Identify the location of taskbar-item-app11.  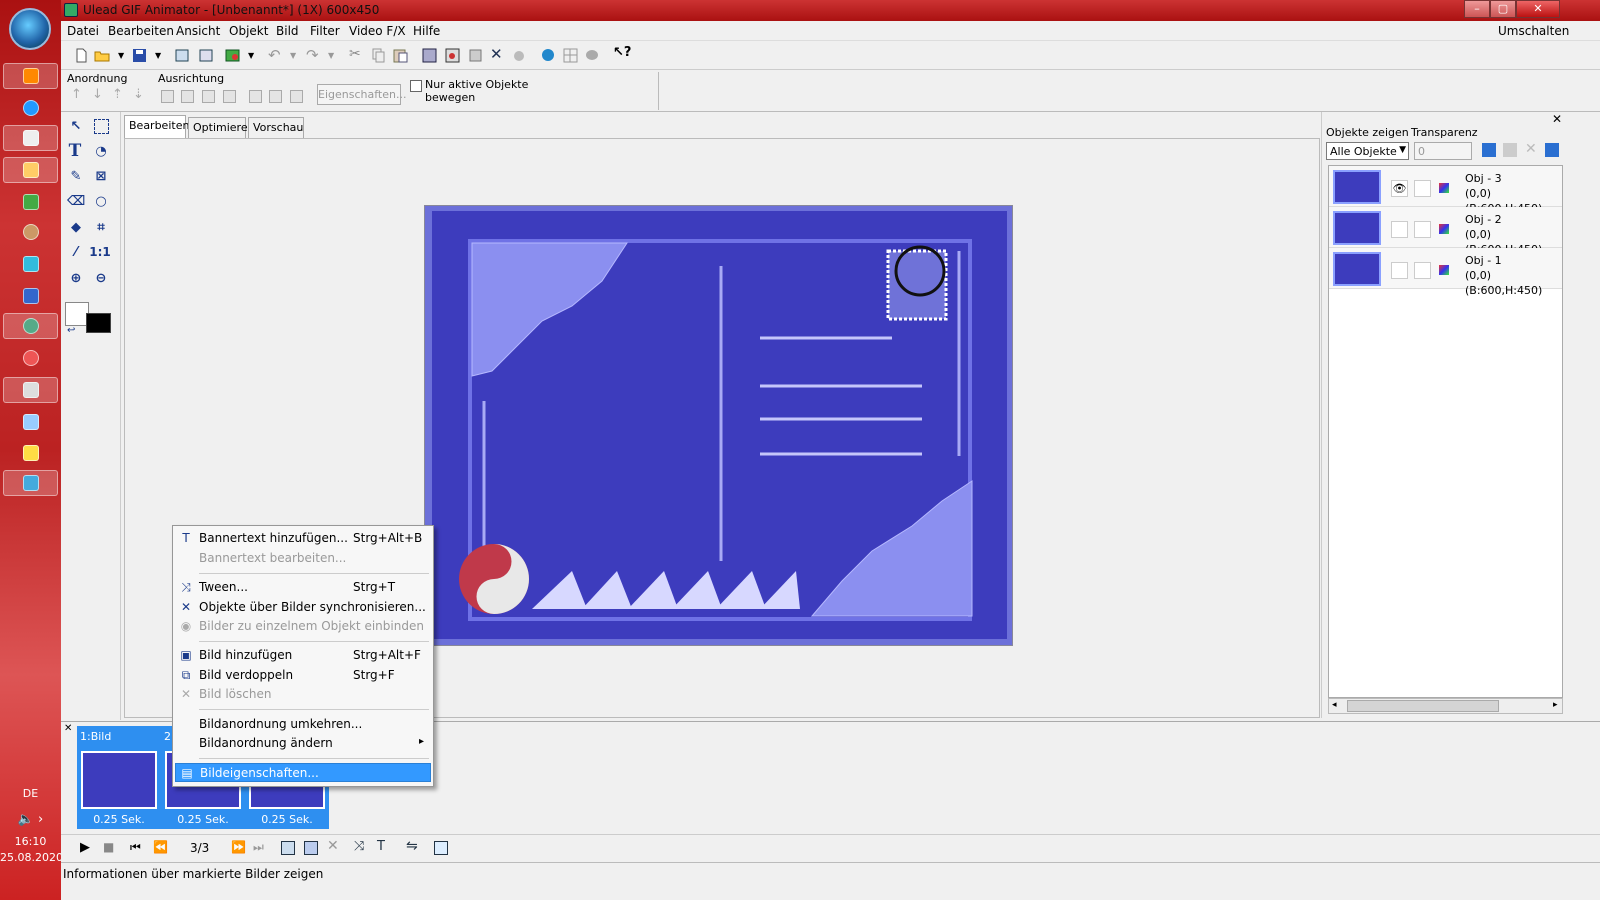
(30, 390).